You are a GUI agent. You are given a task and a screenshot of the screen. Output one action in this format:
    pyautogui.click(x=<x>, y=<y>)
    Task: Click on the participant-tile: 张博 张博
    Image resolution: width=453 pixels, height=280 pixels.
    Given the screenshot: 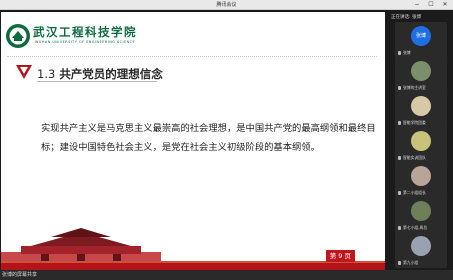 What is the action you would take?
    pyautogui.click(x=421, y=40)
    